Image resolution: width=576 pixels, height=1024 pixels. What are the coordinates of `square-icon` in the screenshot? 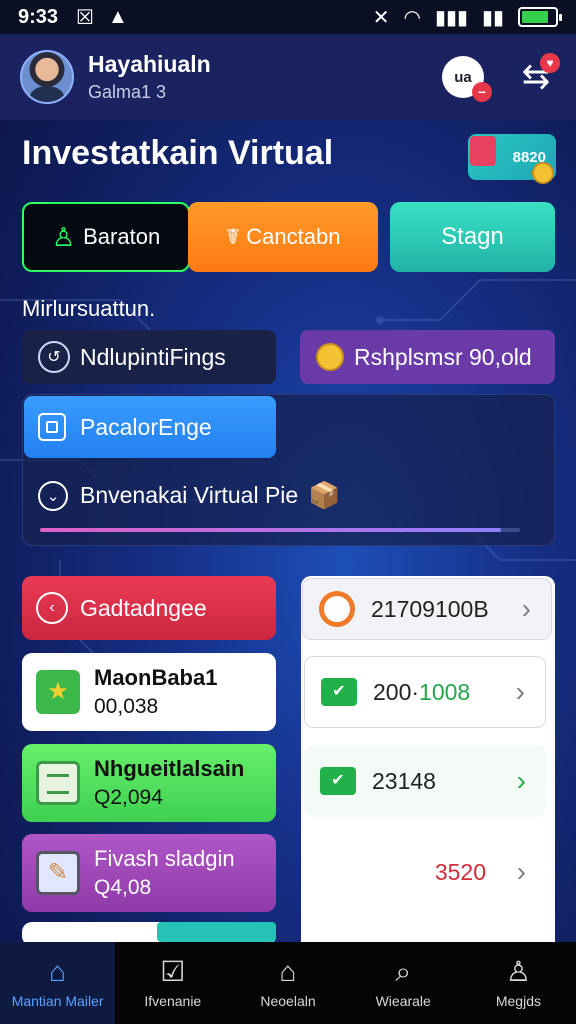 It's located at (52, 427).